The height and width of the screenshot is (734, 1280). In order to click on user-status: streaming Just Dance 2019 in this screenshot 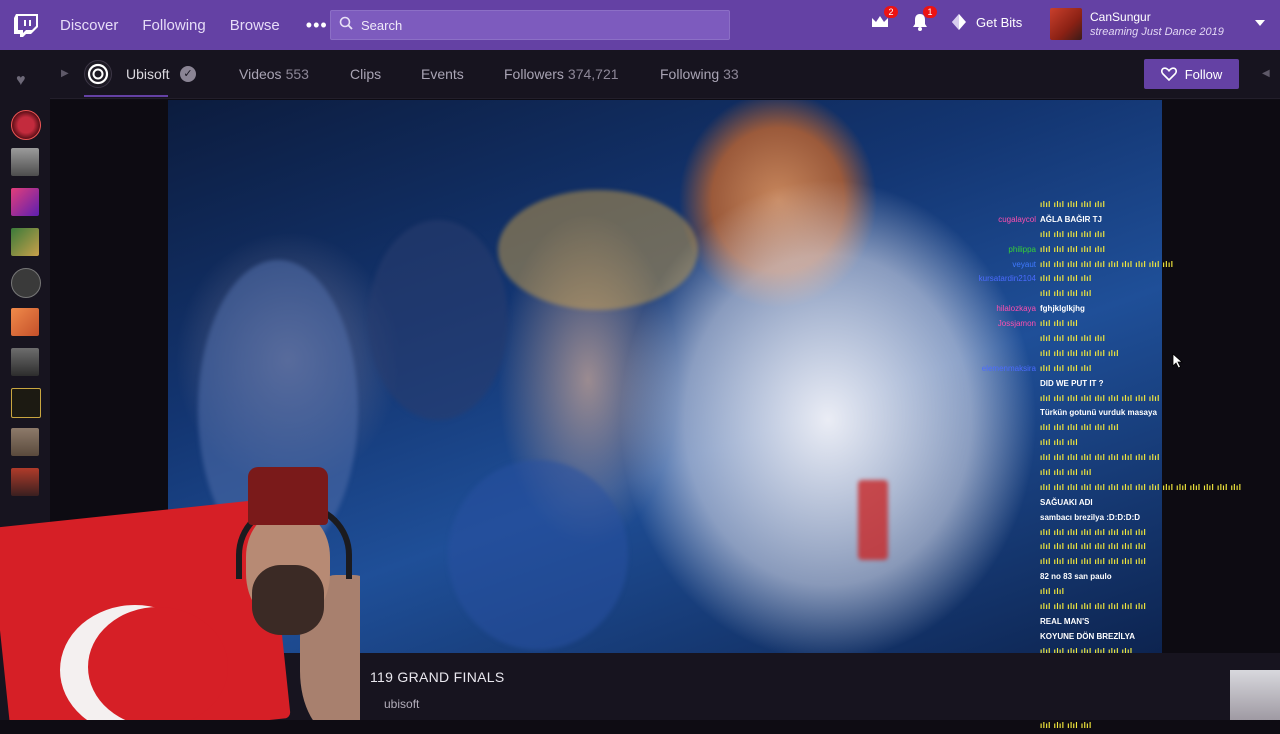, I will do `click(1157, 32)`.